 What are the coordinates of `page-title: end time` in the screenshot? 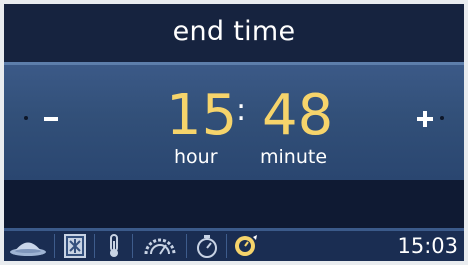 It's located at (234, 31).